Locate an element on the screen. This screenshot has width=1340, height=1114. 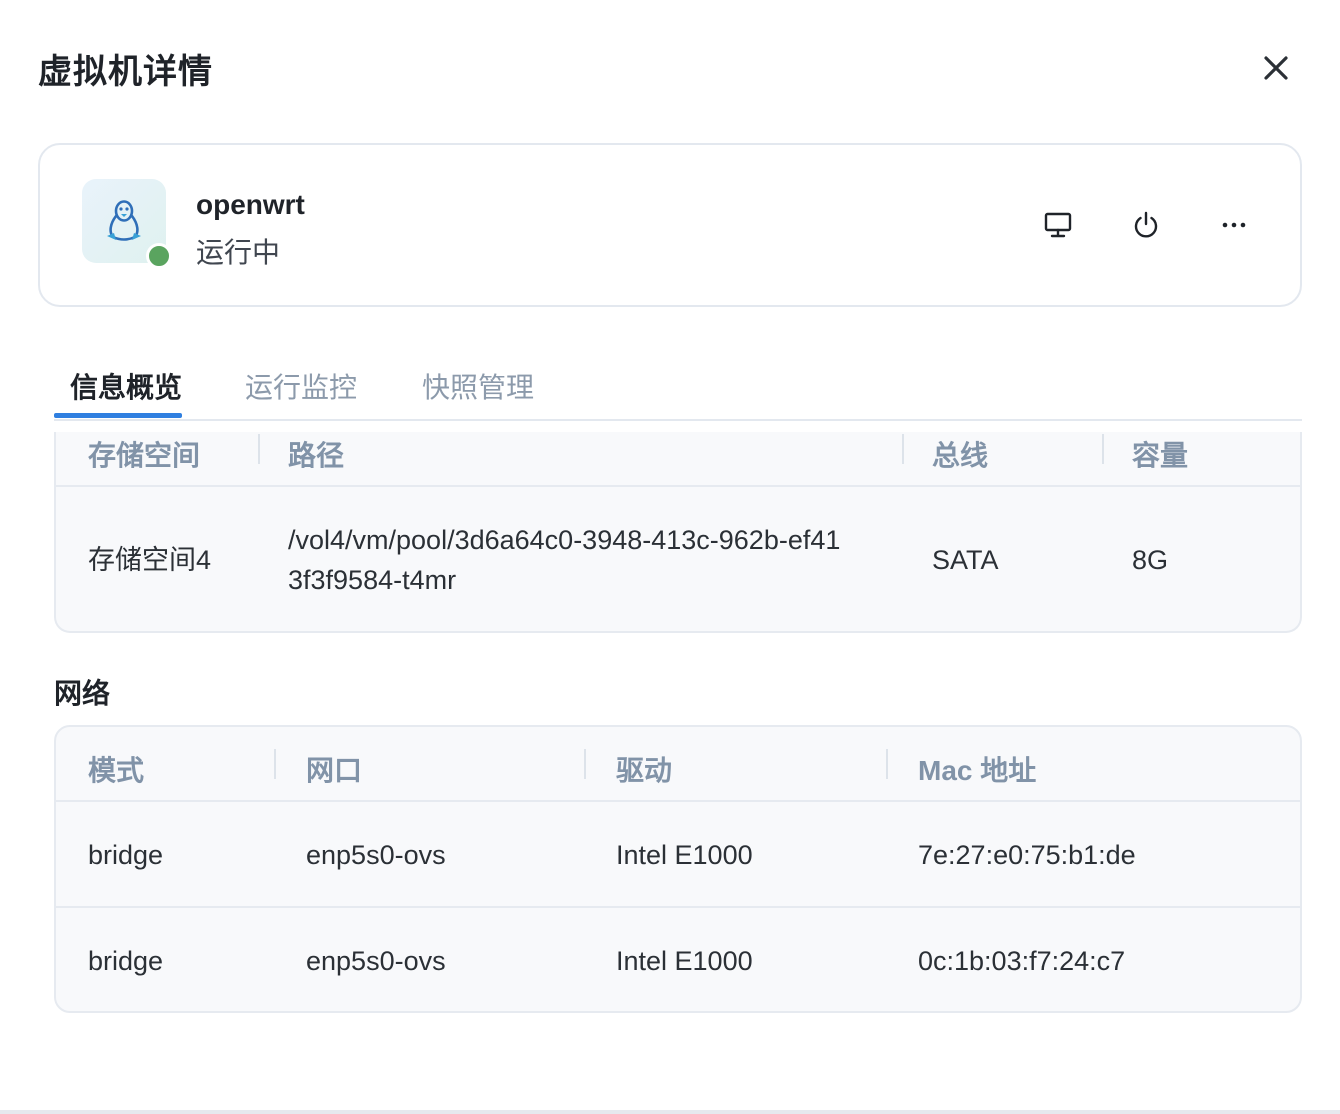
col-header-driver: 驱动 is located at coordinates (644, 770).